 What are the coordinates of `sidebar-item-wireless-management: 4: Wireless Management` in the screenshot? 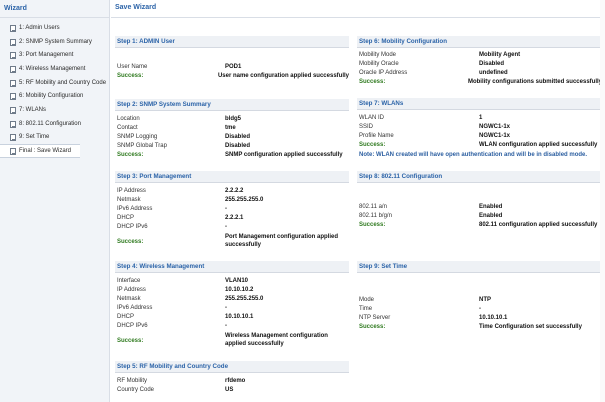 It's located at (54, 69).